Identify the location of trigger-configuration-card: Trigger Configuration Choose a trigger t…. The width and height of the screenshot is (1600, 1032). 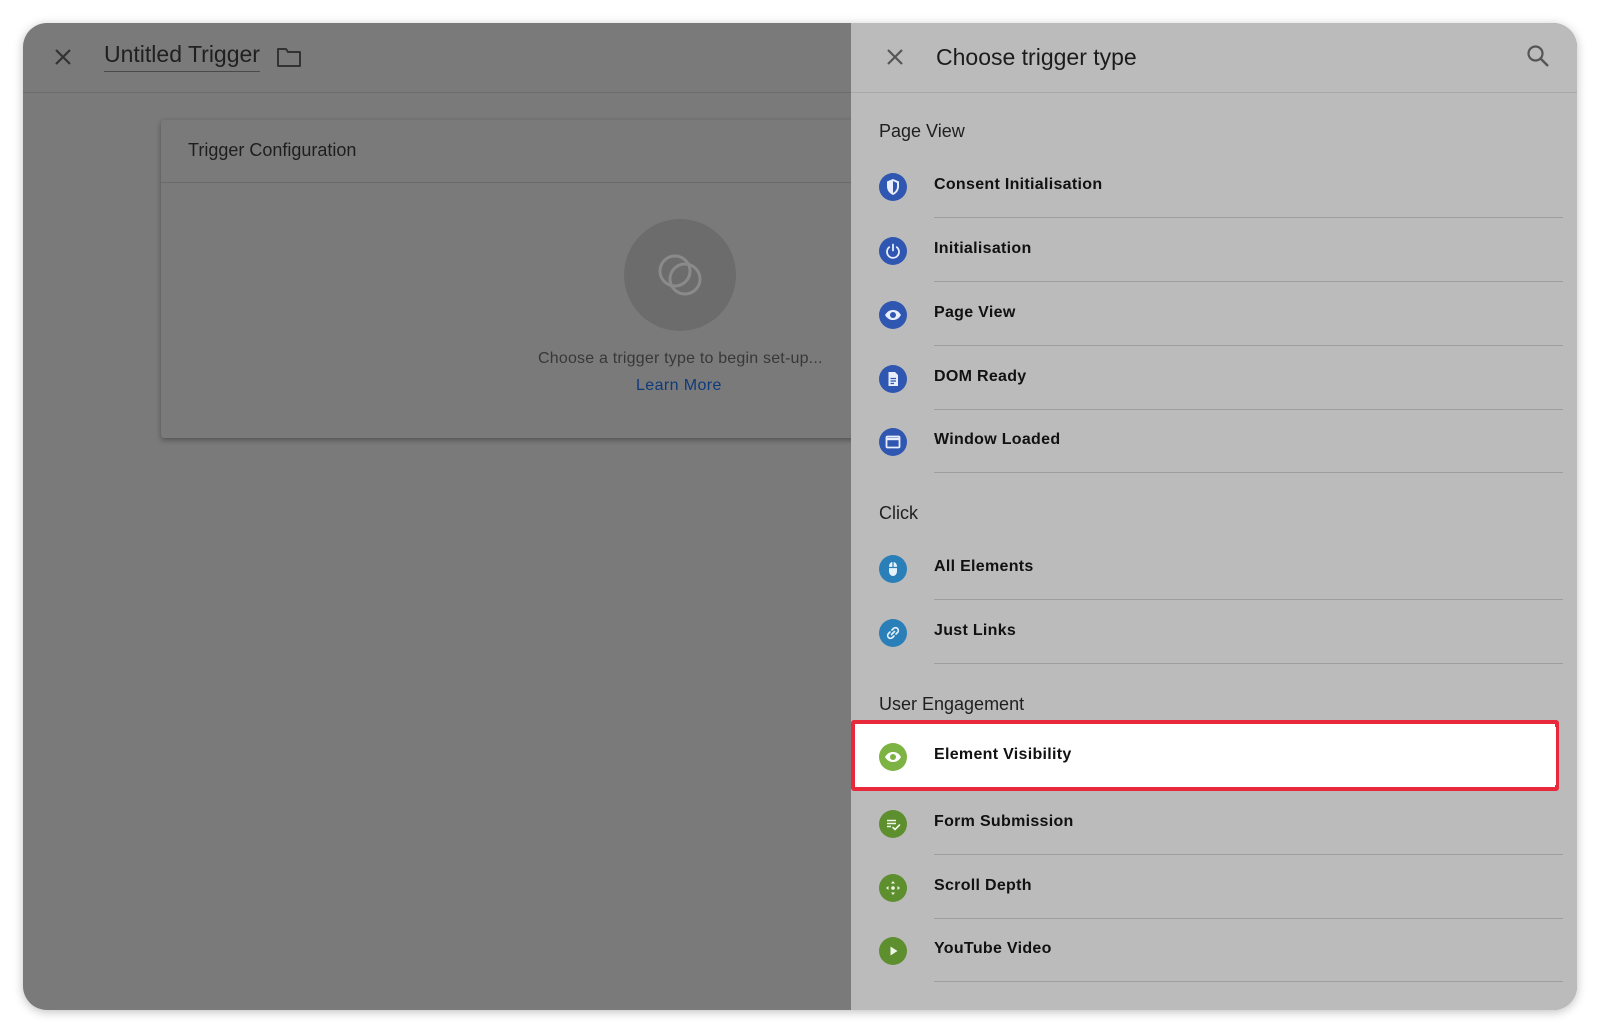
(511, 279).